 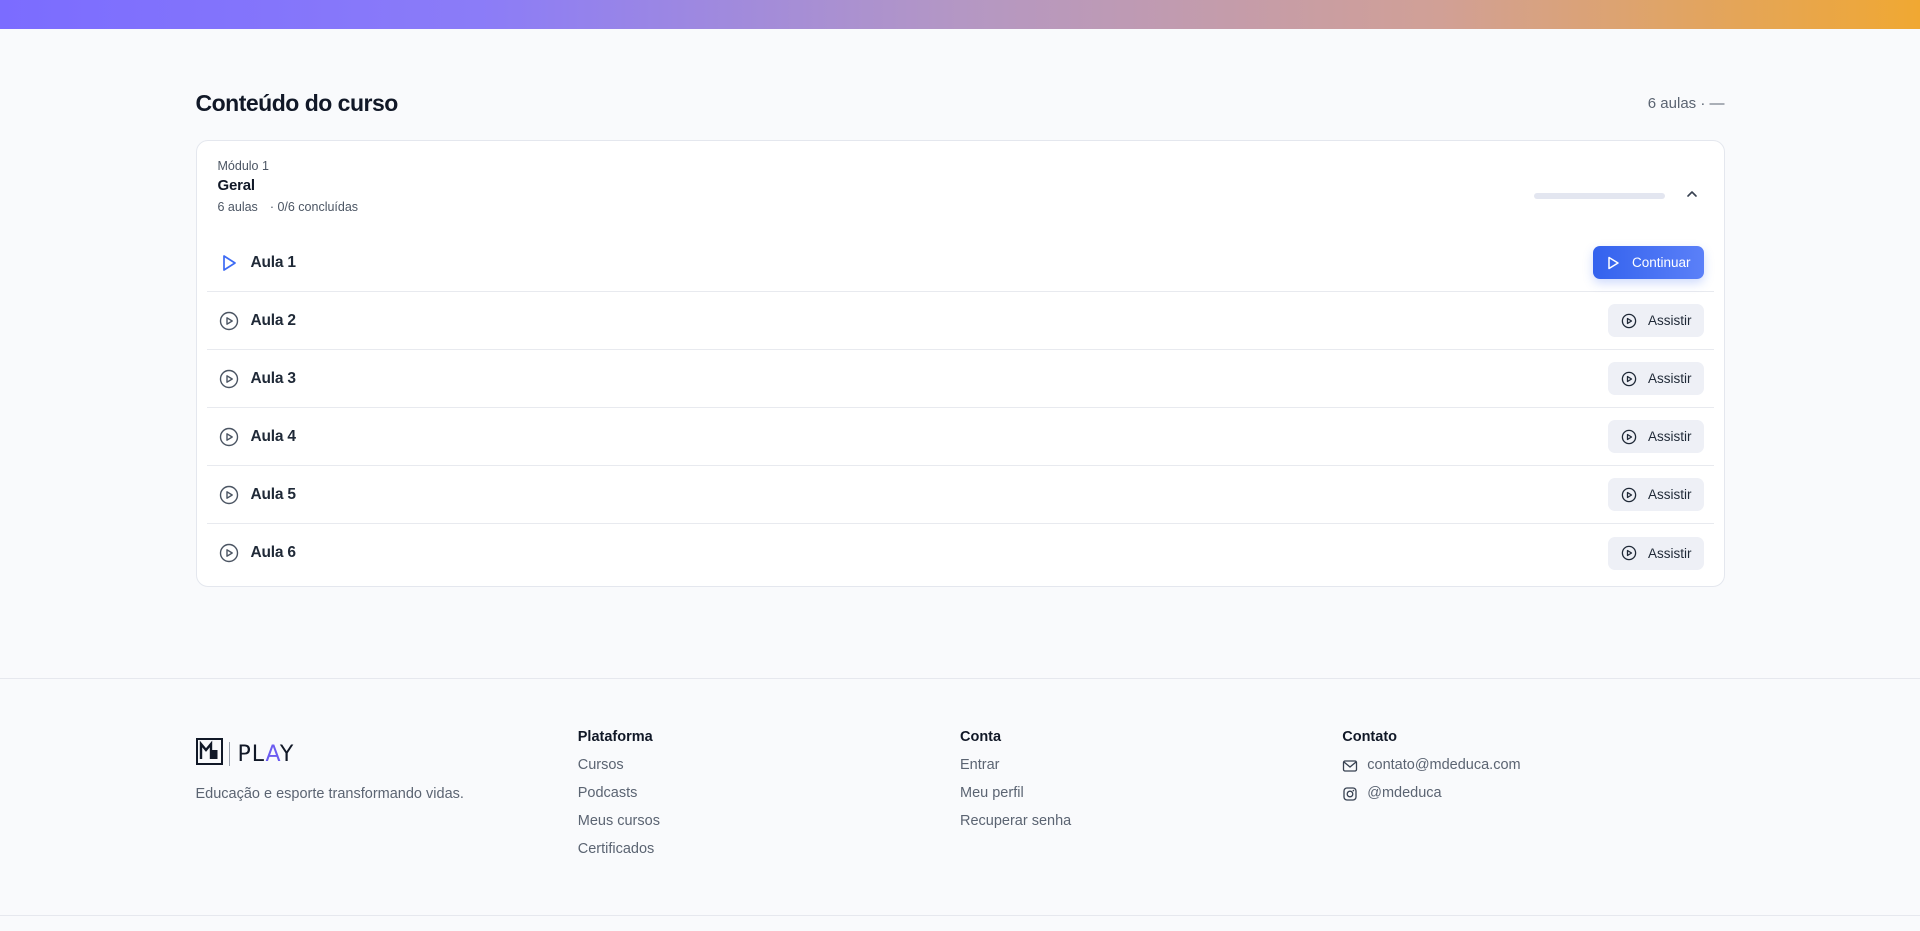 I want to click on lesson-info: Aula 3, so click(x=257, y=379).